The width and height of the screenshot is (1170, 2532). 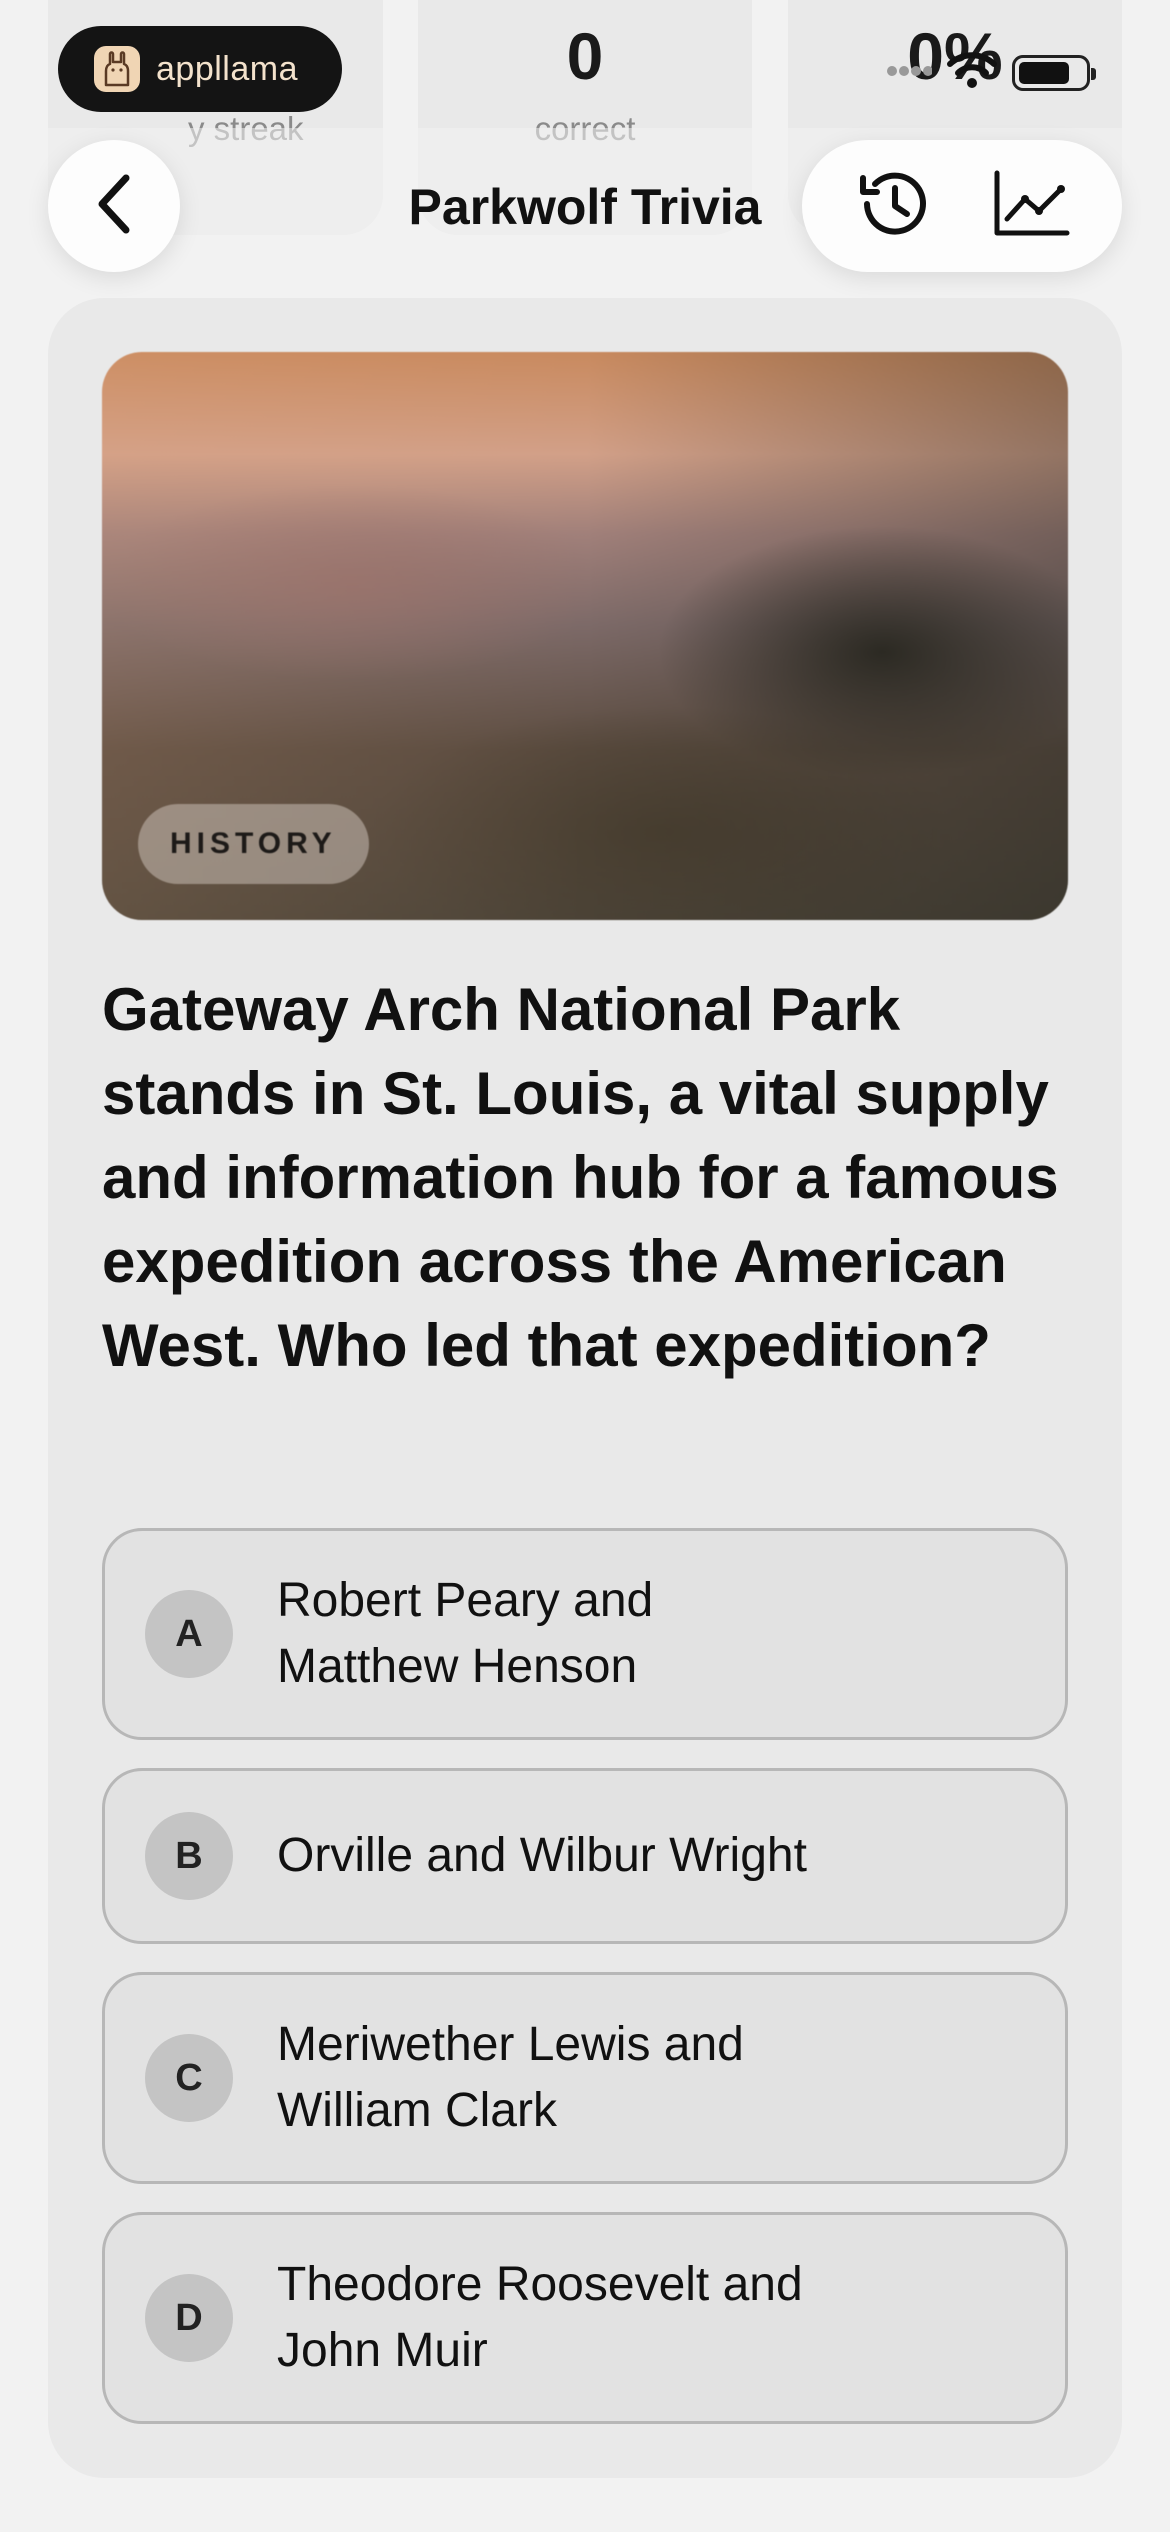 I want to click on answer-option-d: D Theodore Roosevelt and John Muir, so click(x=585, y=2318).